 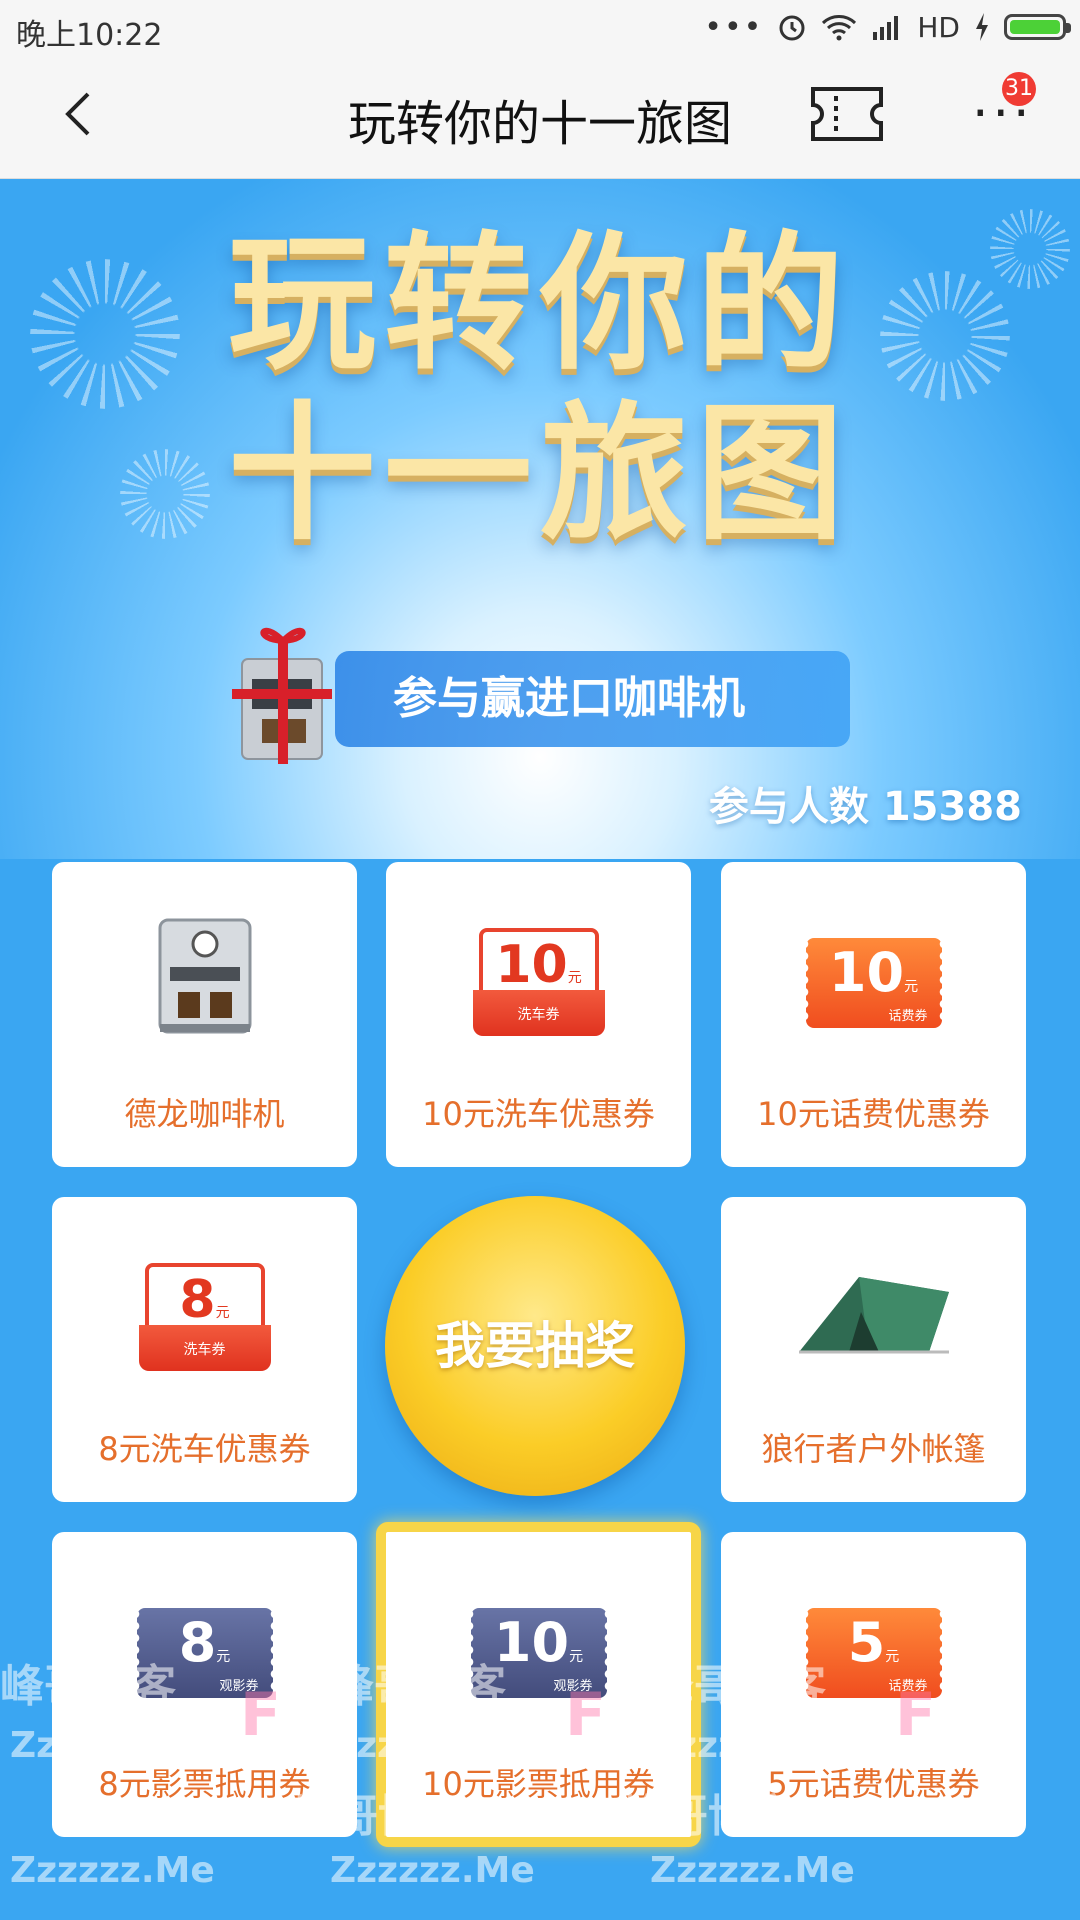 I want to click on prize-label: 狼行者户外帐篷, so click(x=873, y=1449).